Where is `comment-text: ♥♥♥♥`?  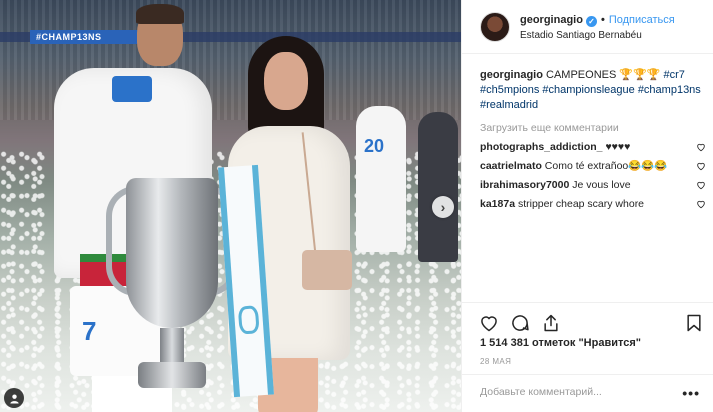 comment-text: ♥♥♥♥ is located at coordinates (618, 147).